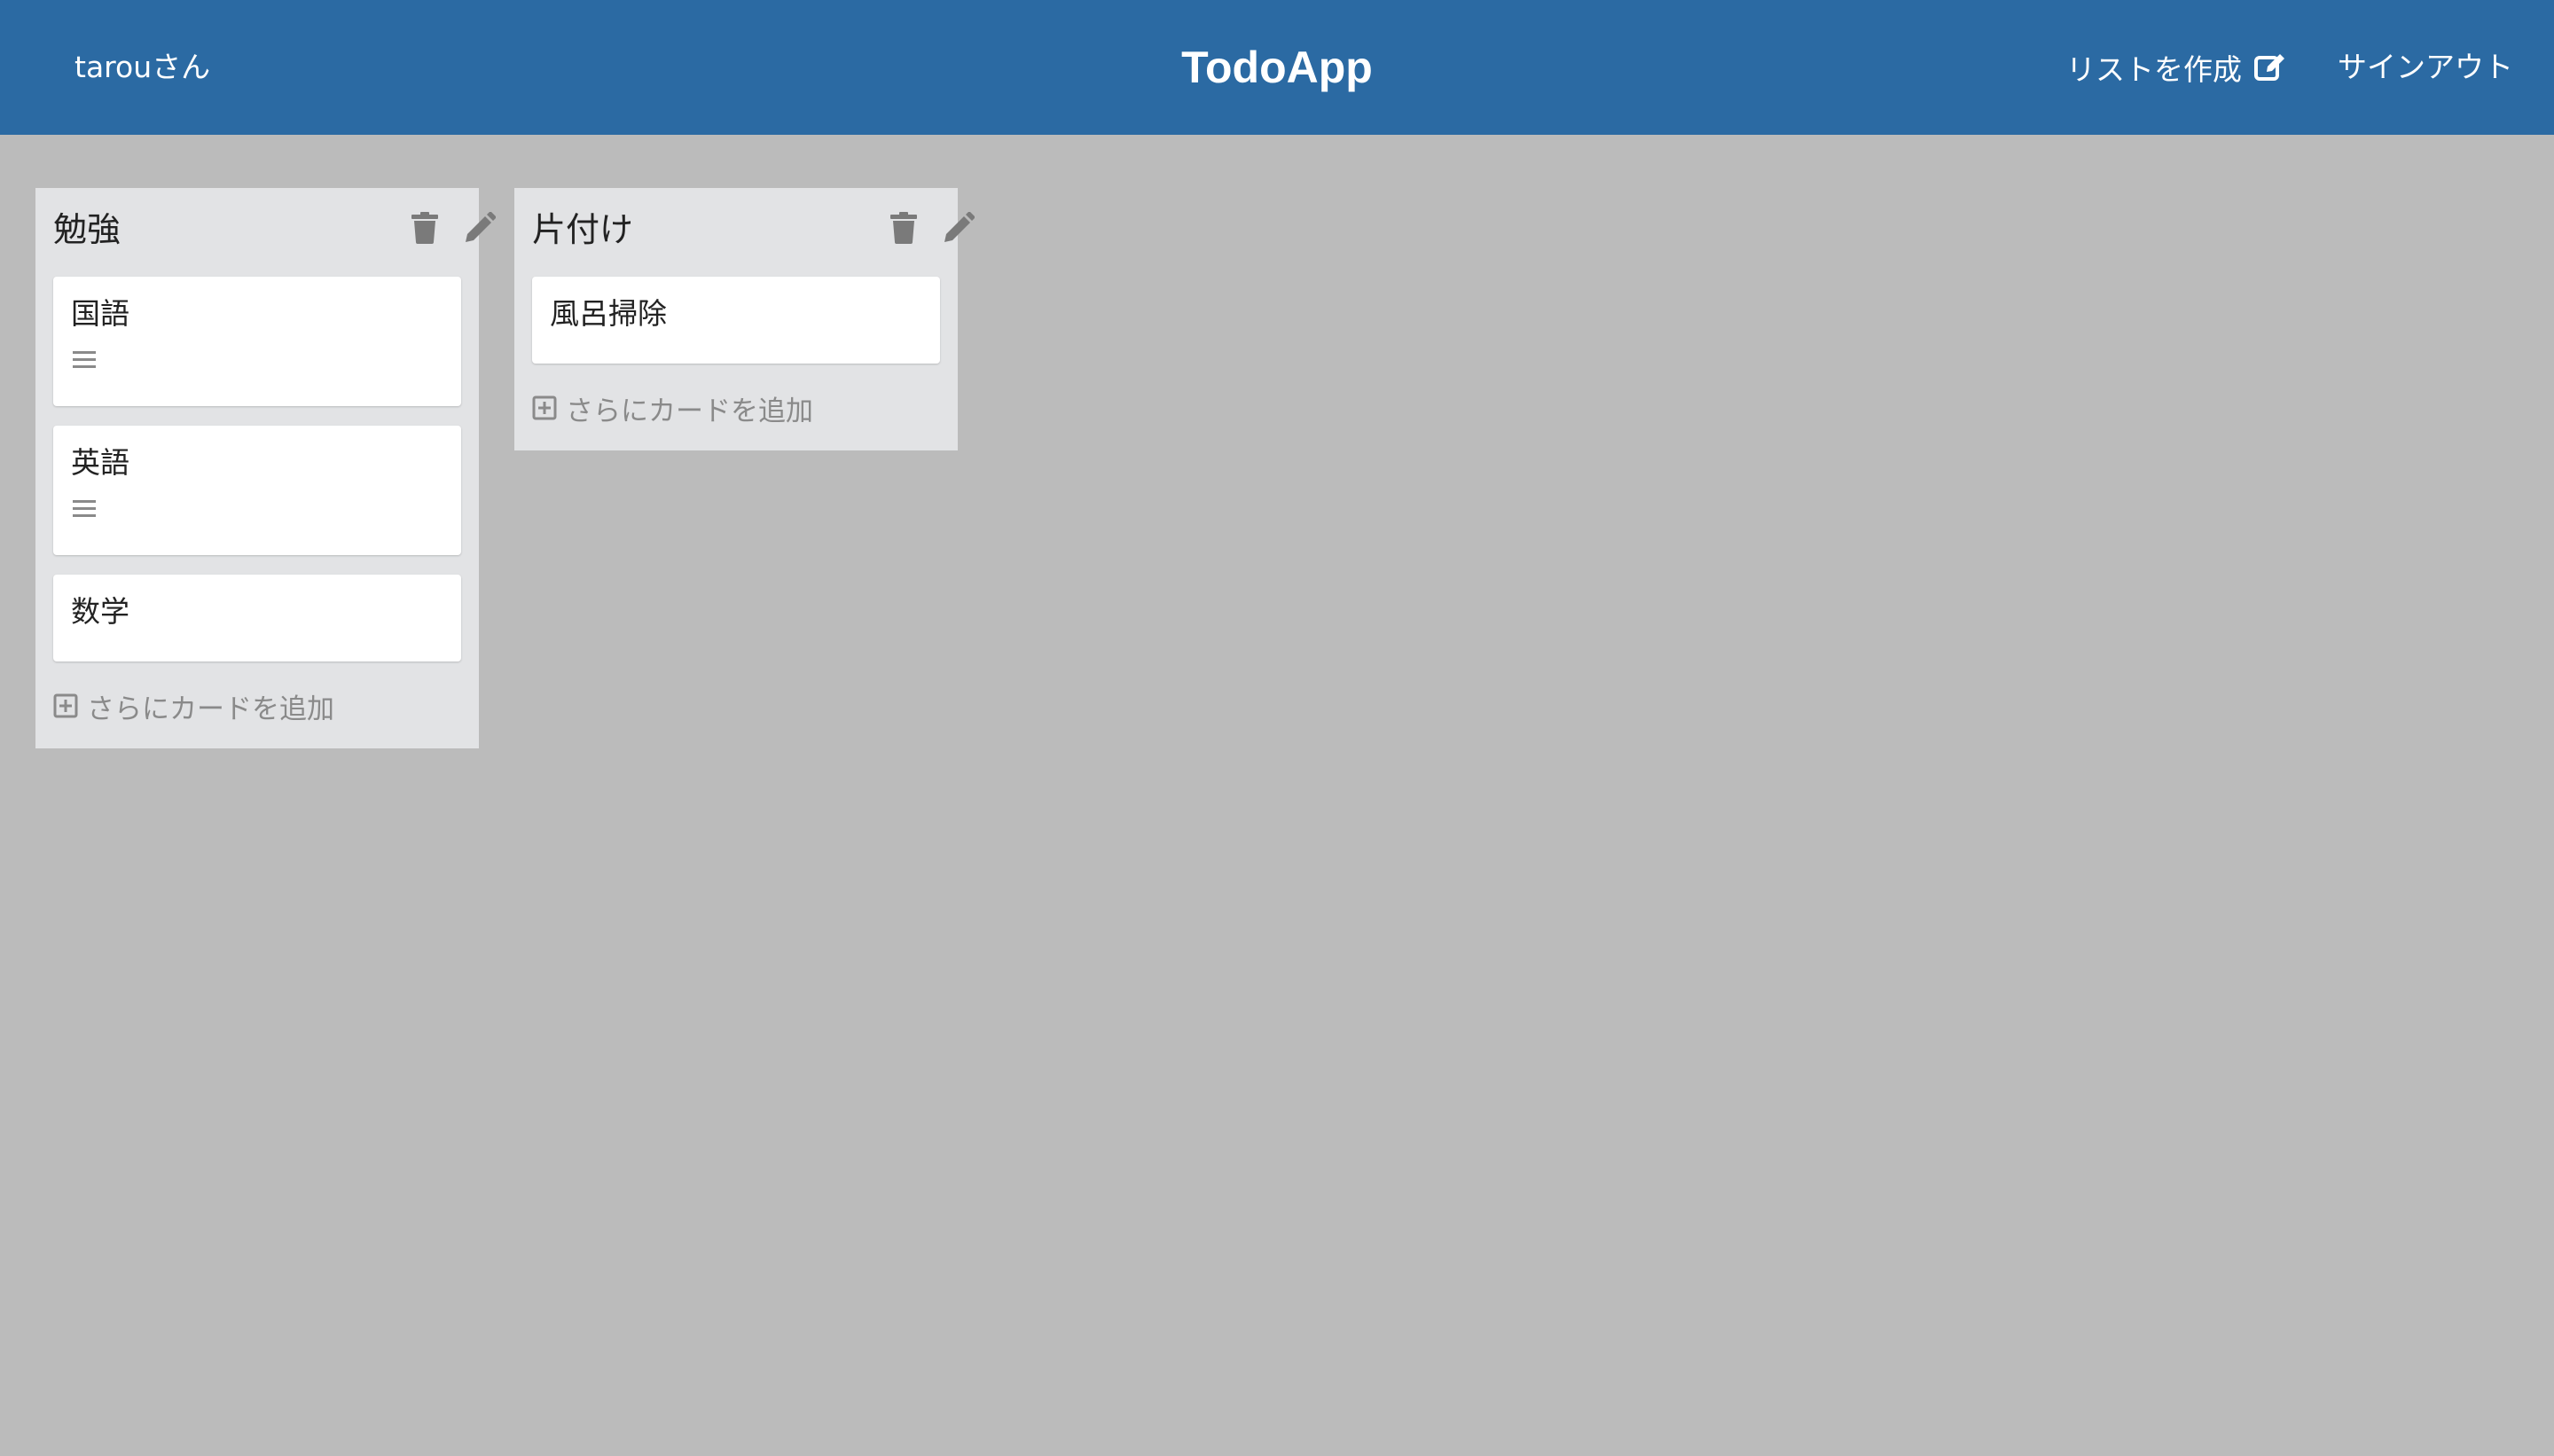 The width and height of the screenshot is (2554, 1456). What do you see at coordinates (265, 232) in the screenshot?
I see `list-header: 勉強` at bounding box center [265, 232].